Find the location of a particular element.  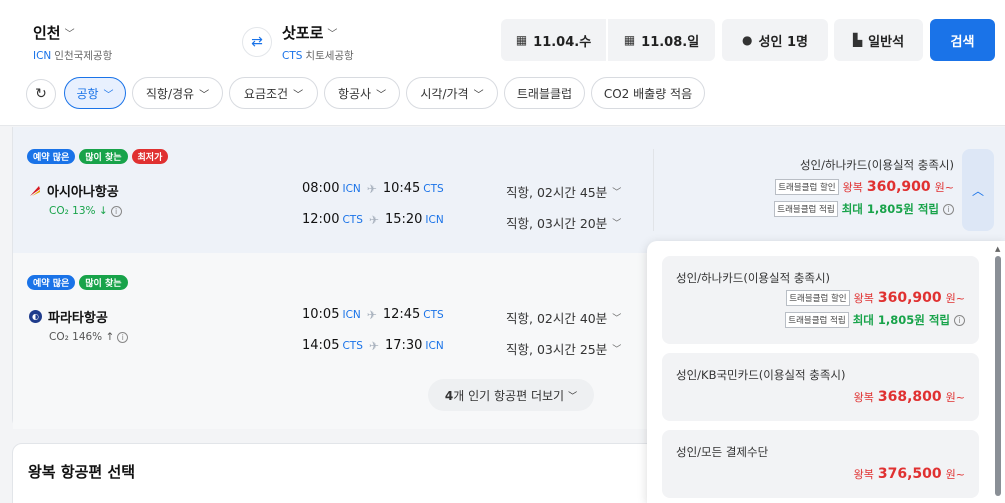

status-badge: 예약 많은 is located at coordinates (51, 282).